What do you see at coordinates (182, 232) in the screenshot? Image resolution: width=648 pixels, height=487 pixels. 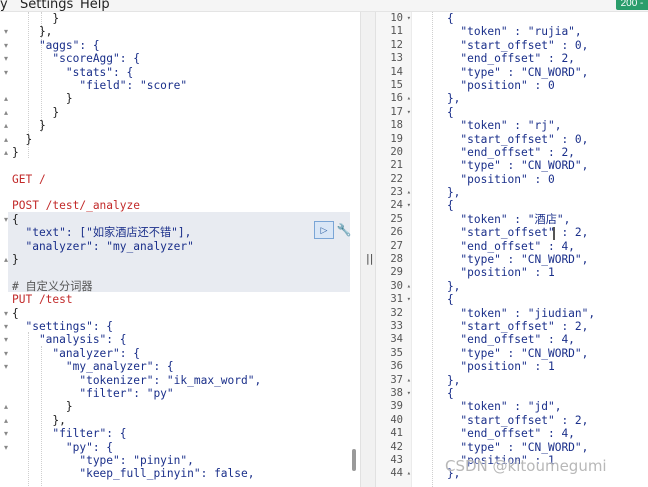 I see `request-line: "text": ["如家酒店还不错"],` at bounding box center [182, 232].